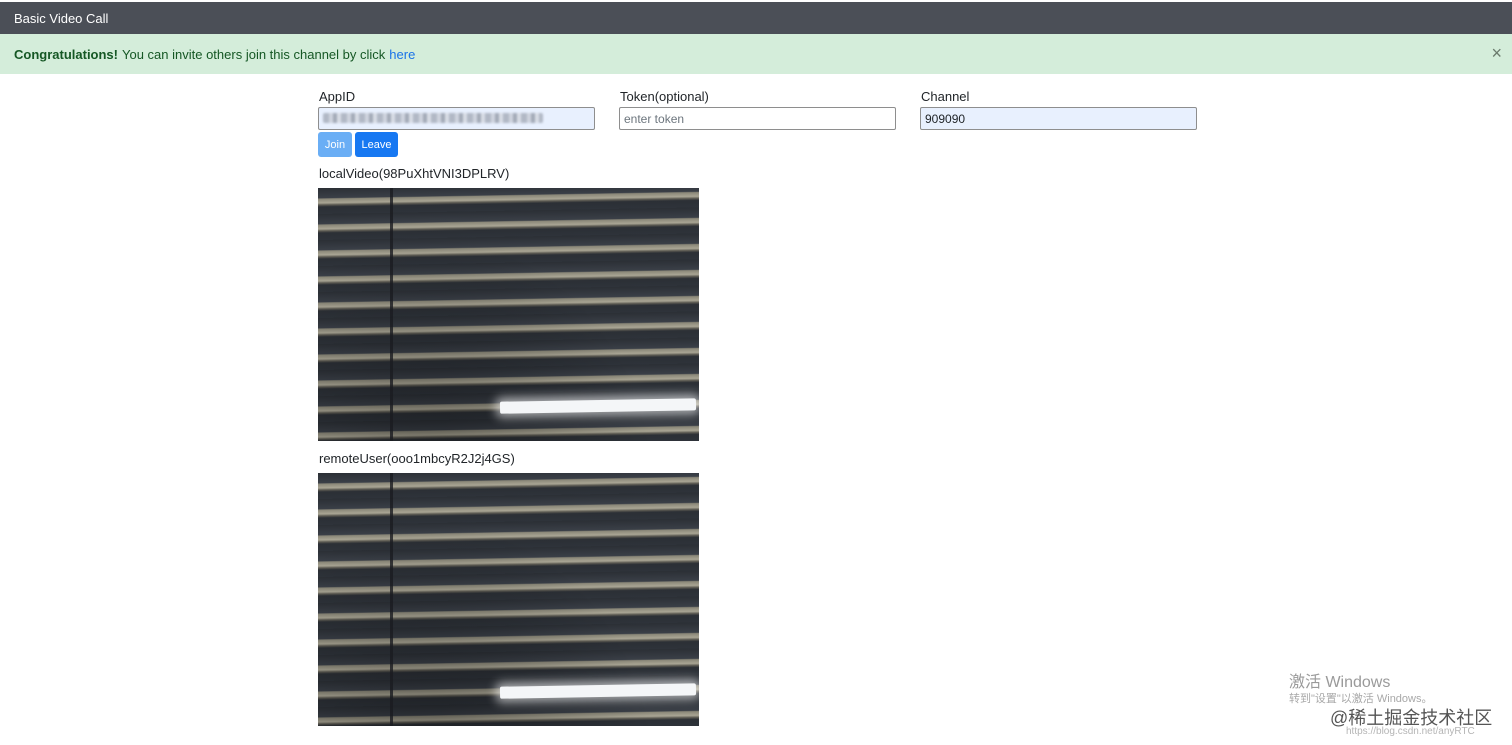  What do you see at coordinates (337, 96) in the screenshot?
I see `appid-label: AppID` at bounding box center [337, 96].